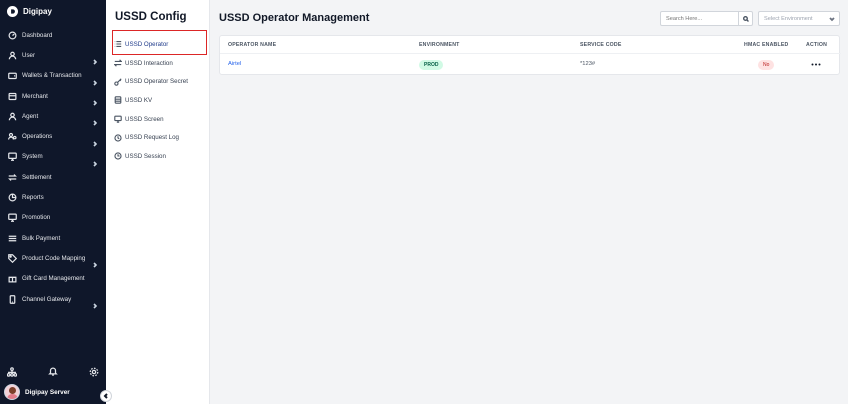 This screenshot has height=404, width=848. What do you see at coordinates (53, 157) in the screenshot?
I see `sidebar-item-system: System` at bounding box center [53, 157].